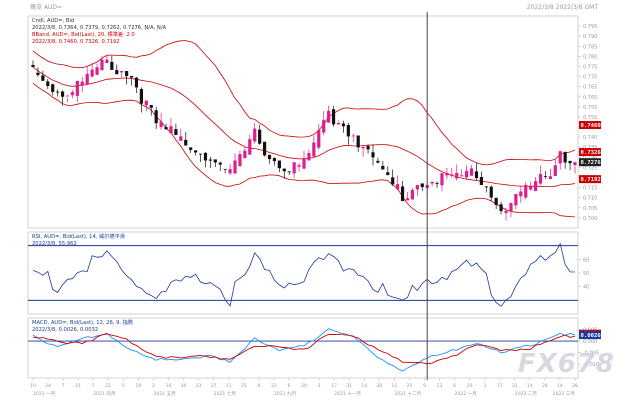 The width and height of the screenshot is (640, 400). I want to click on y-tick-label: 0.765, so click(590, 88).